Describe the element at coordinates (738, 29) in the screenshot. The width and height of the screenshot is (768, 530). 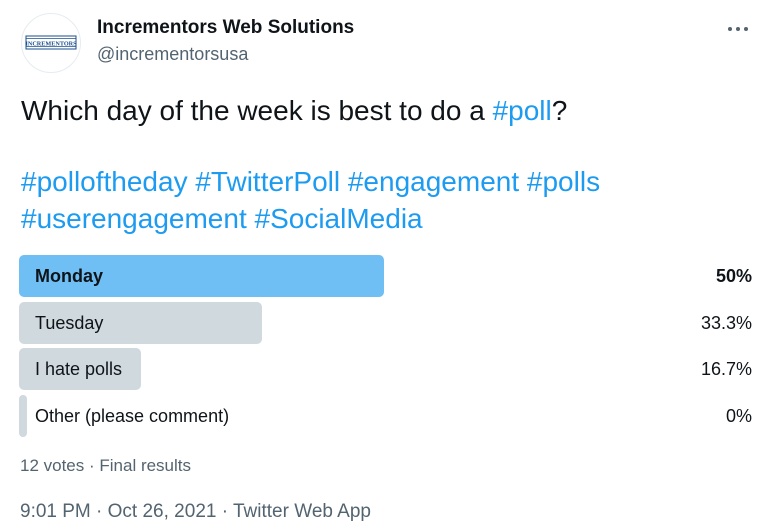
I see `more-options-icon` at that location.